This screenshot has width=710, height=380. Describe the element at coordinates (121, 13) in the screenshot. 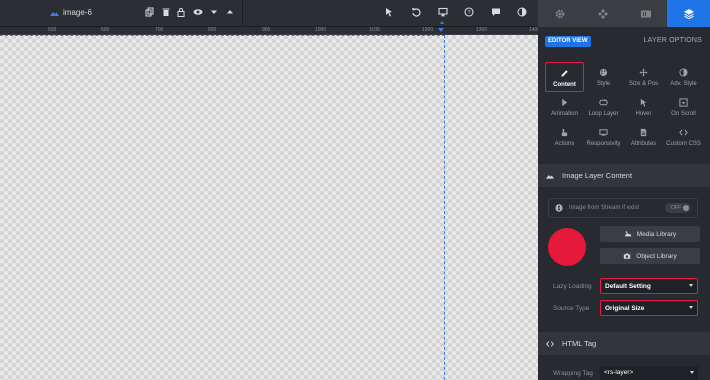

I see `layer-toolbar: image-6` at that location.